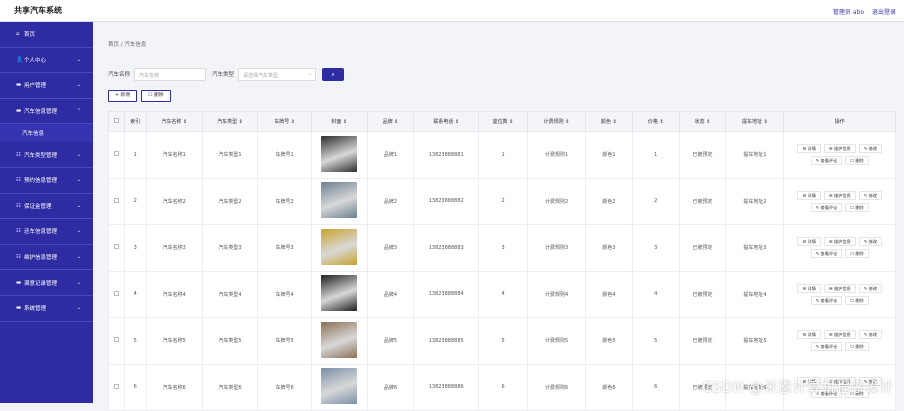 The height and width of the screenshot is (411, 904). What do you see at coordinates (390, 121) in the screenshot?
I see `column-header: 品牌 ⇕` at bounding box center [390, 121].